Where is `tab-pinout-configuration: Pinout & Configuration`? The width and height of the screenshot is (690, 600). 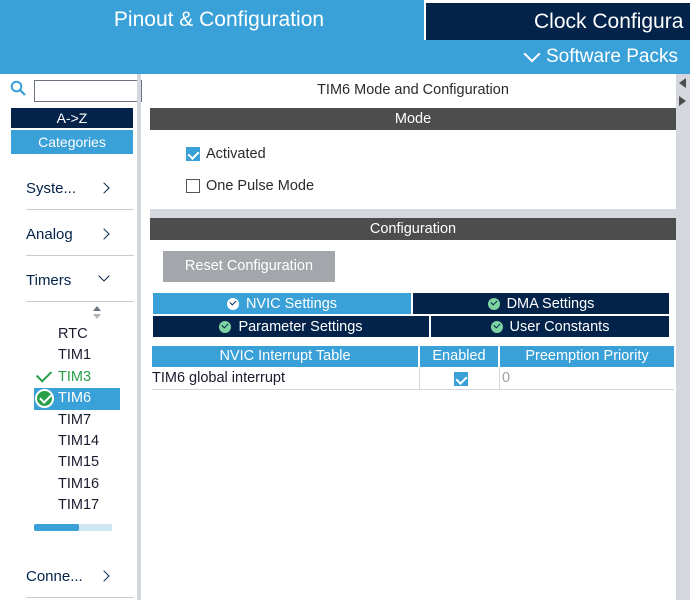 tab-pinout-configuration: Pinout & Configuration is located at coordinates (212, 20).